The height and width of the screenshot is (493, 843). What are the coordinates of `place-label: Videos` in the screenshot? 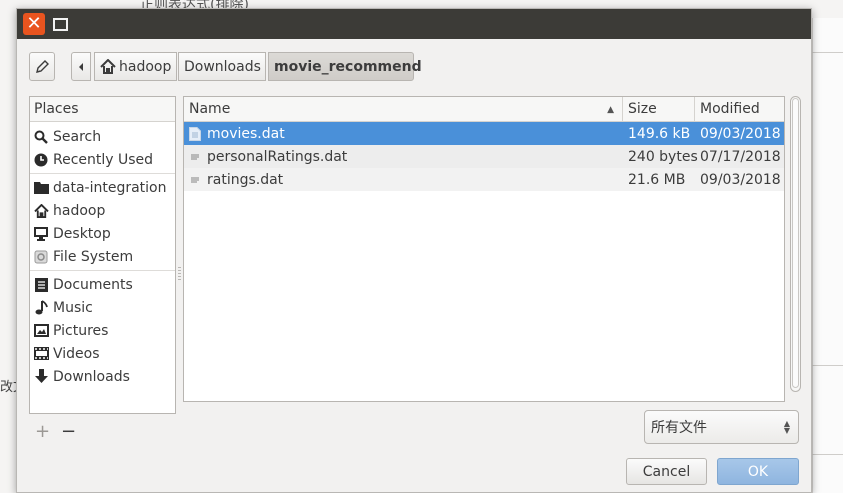 It's located at (76, 353).